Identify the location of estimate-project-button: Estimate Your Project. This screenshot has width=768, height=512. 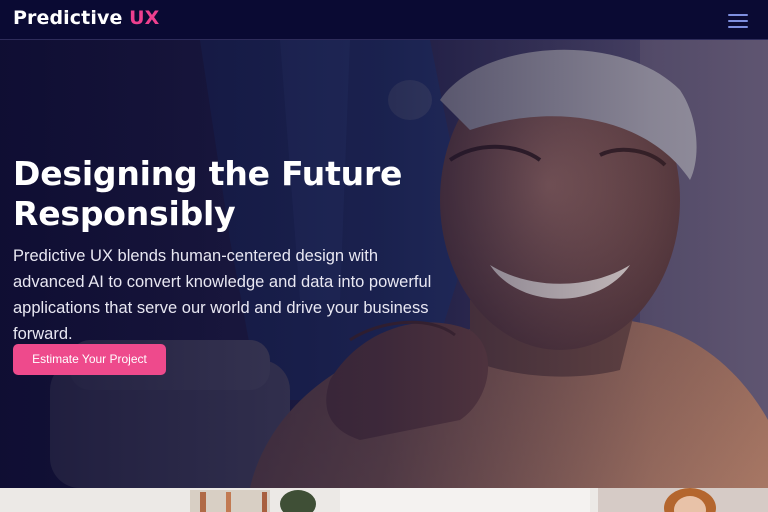
(89, 359).